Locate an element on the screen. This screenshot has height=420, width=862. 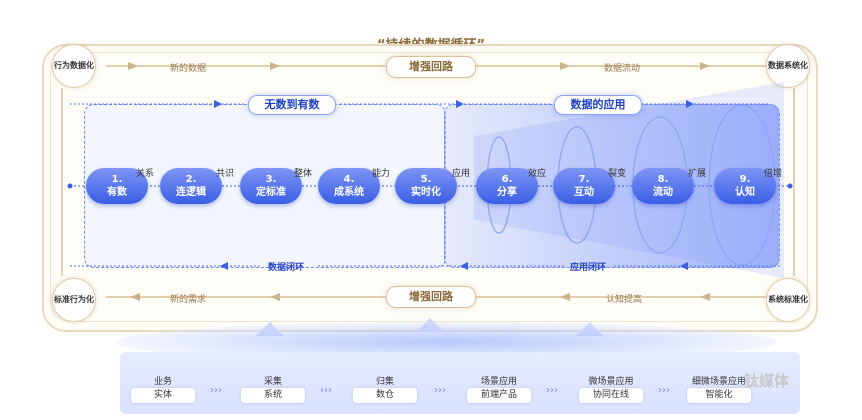
flow-start-dot is located at coordinates (70, 186).